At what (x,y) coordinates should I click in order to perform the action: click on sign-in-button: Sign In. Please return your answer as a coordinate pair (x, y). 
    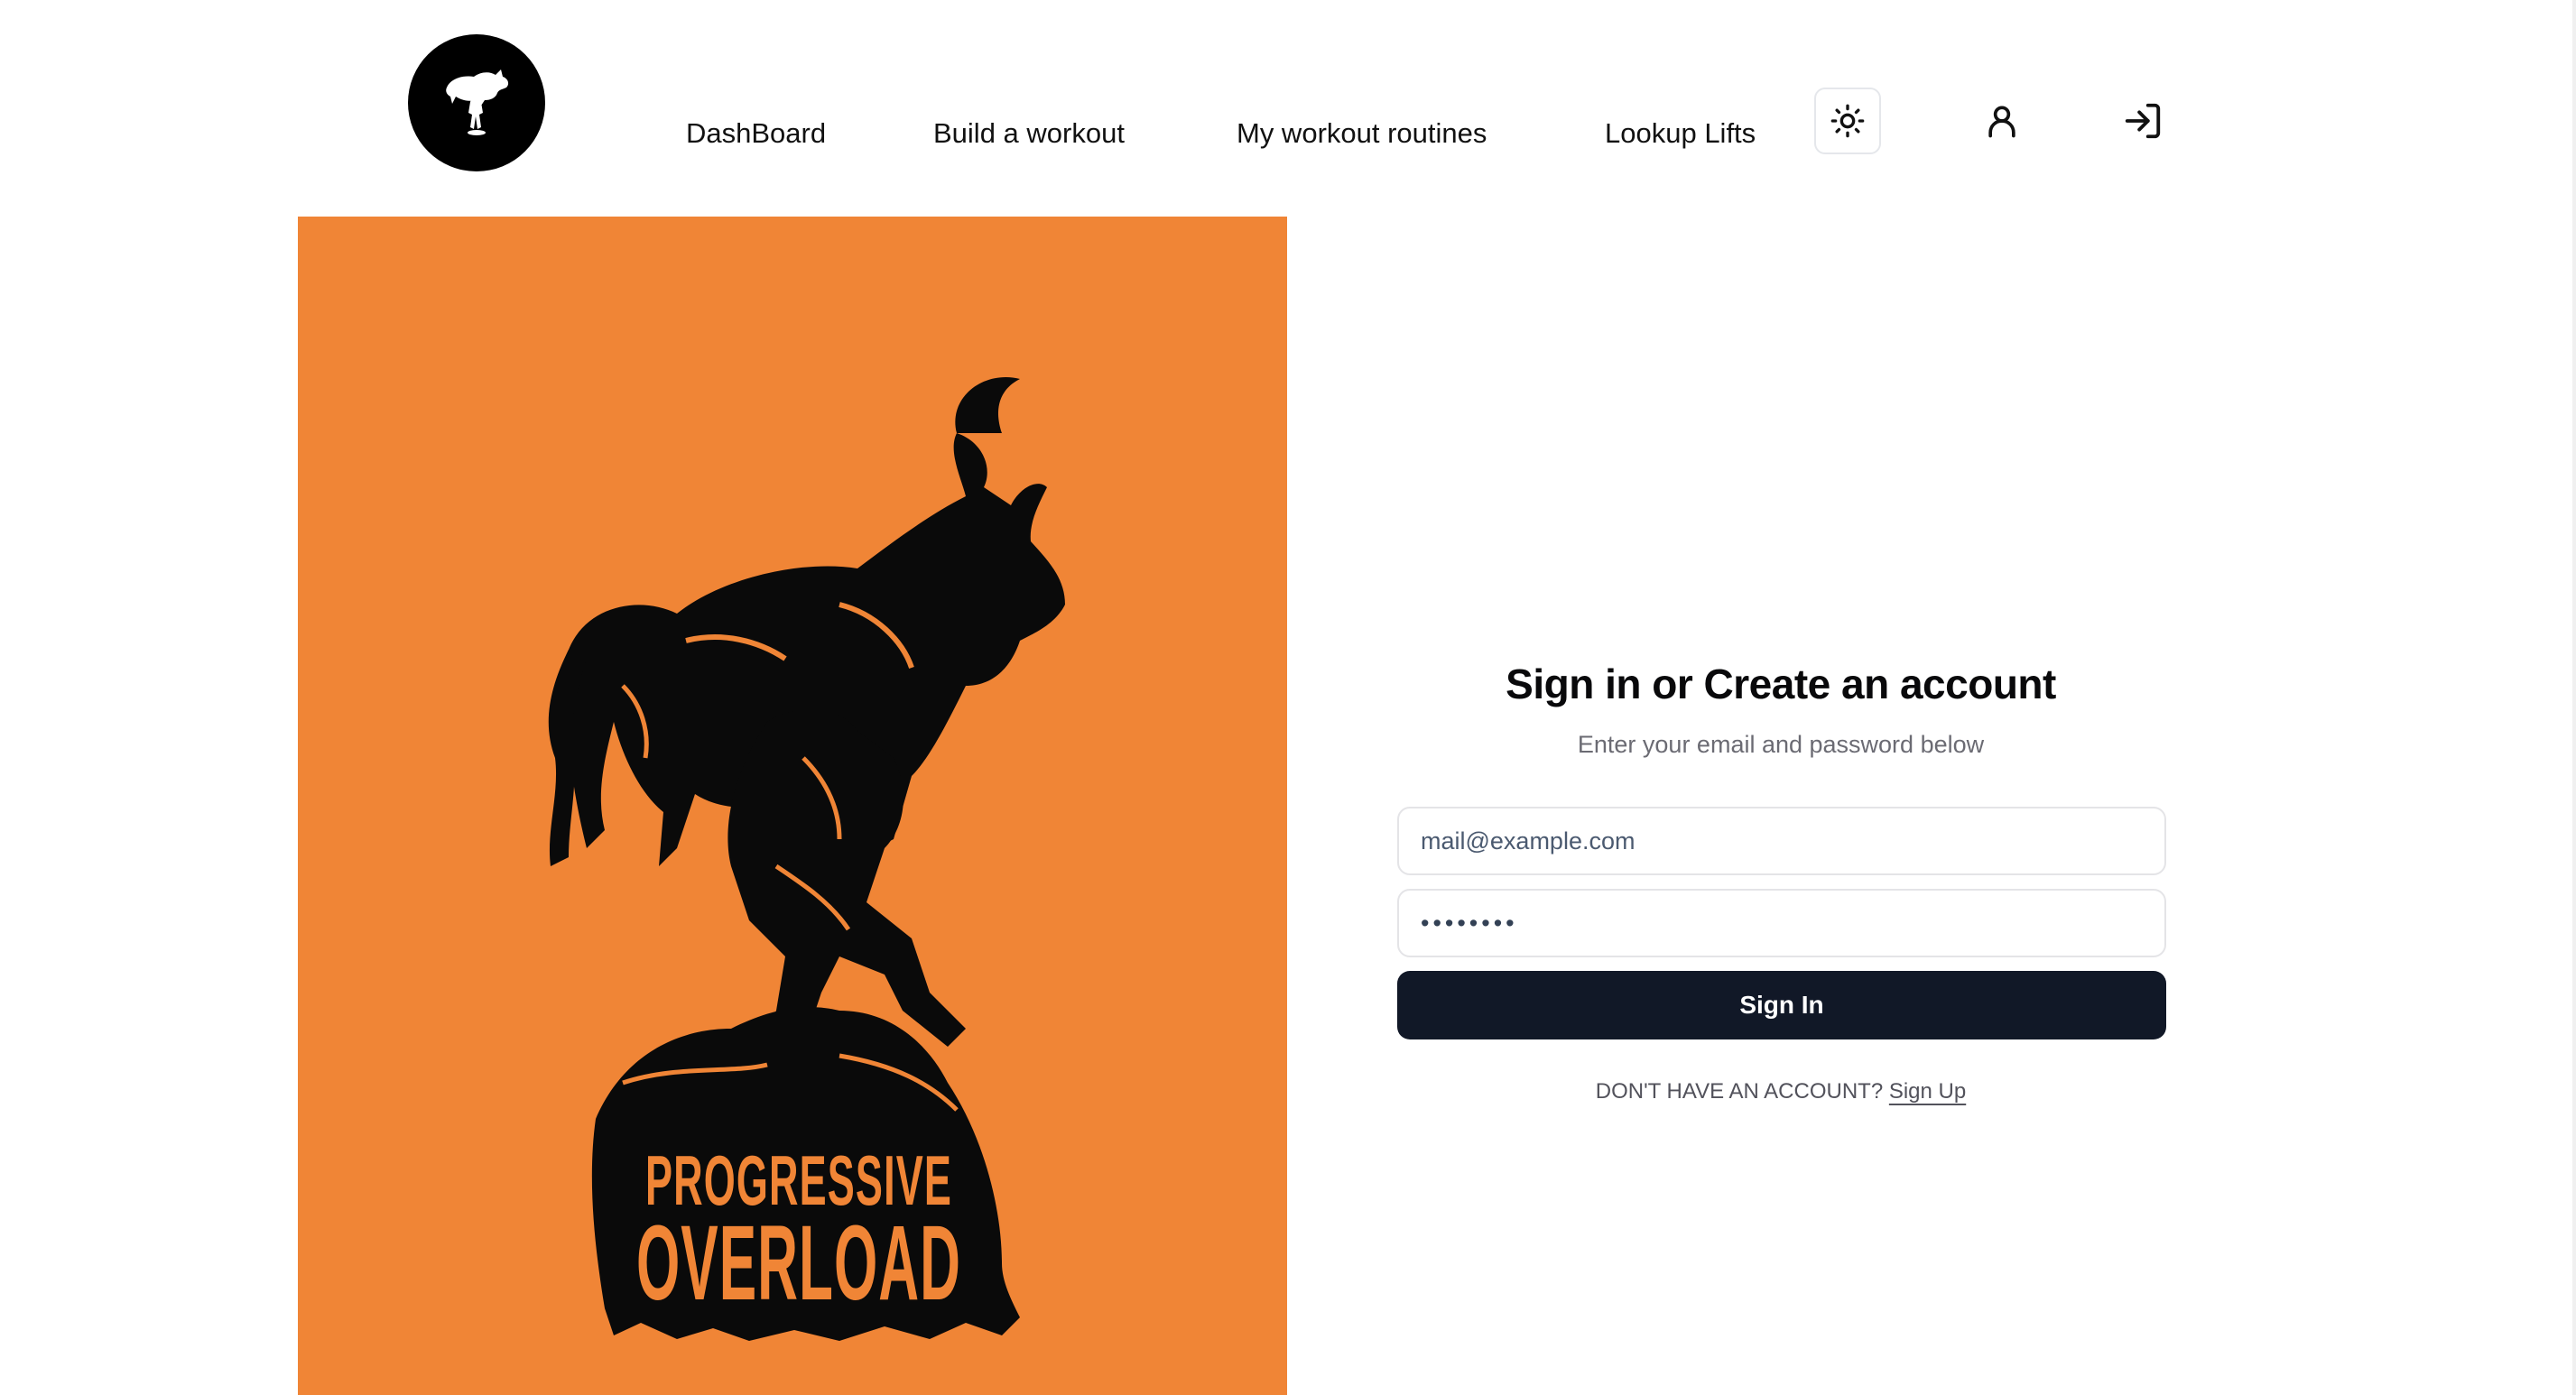
    Looking at the image, I should click on (1782, 1005).